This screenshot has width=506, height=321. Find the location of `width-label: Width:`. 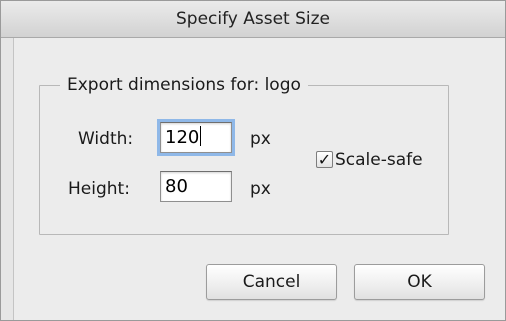

width-label: Width: is located at coordinates (106, 139).